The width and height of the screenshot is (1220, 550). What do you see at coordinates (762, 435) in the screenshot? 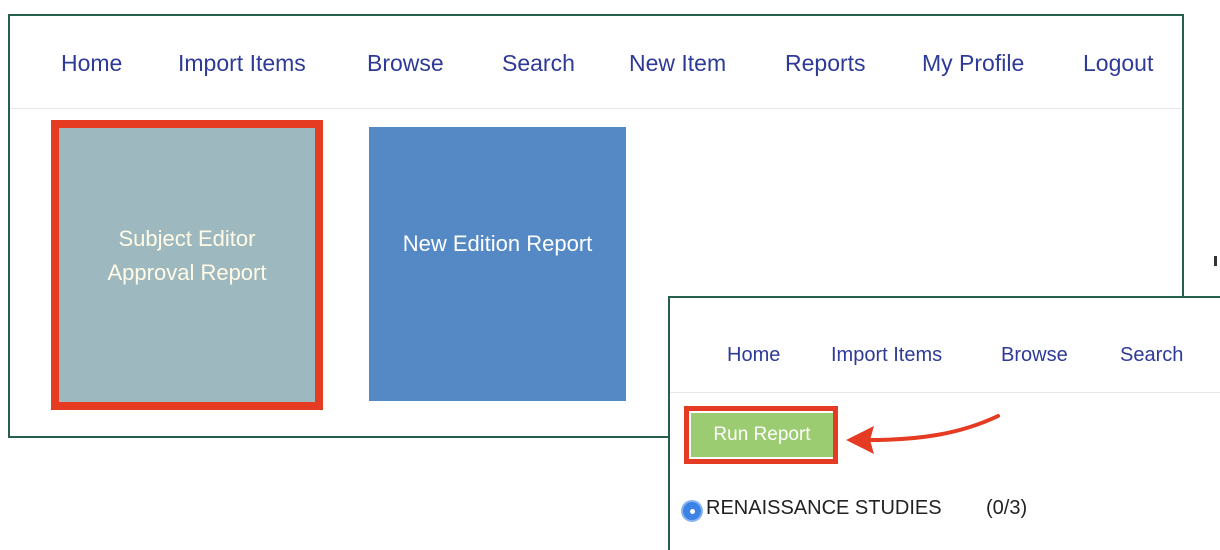
I see `run-report-button: Run Report` at bounding box center [762, 435].